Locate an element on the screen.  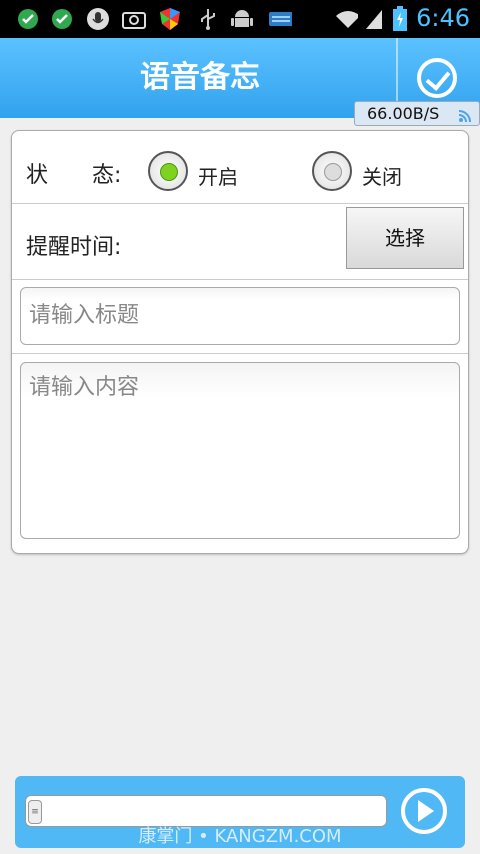
android-icon is located at coordinates (242, 19).